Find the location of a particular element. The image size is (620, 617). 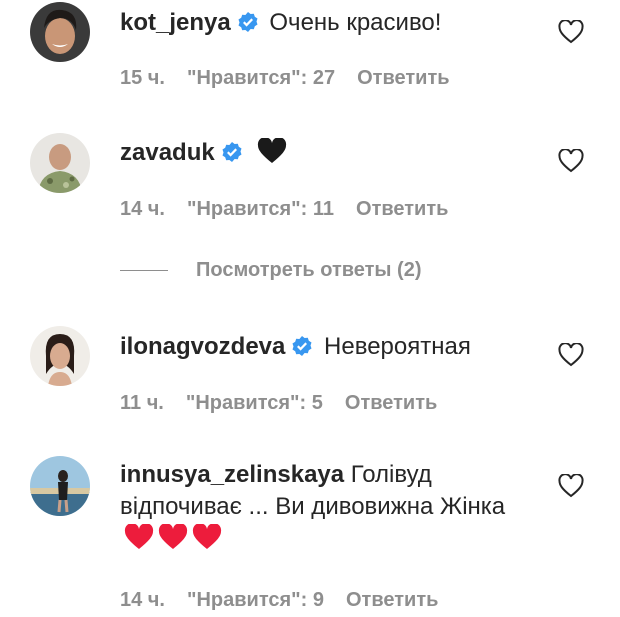

comment-text: ilonagvozdeva Невероятная is located at coordinates (330, 348).